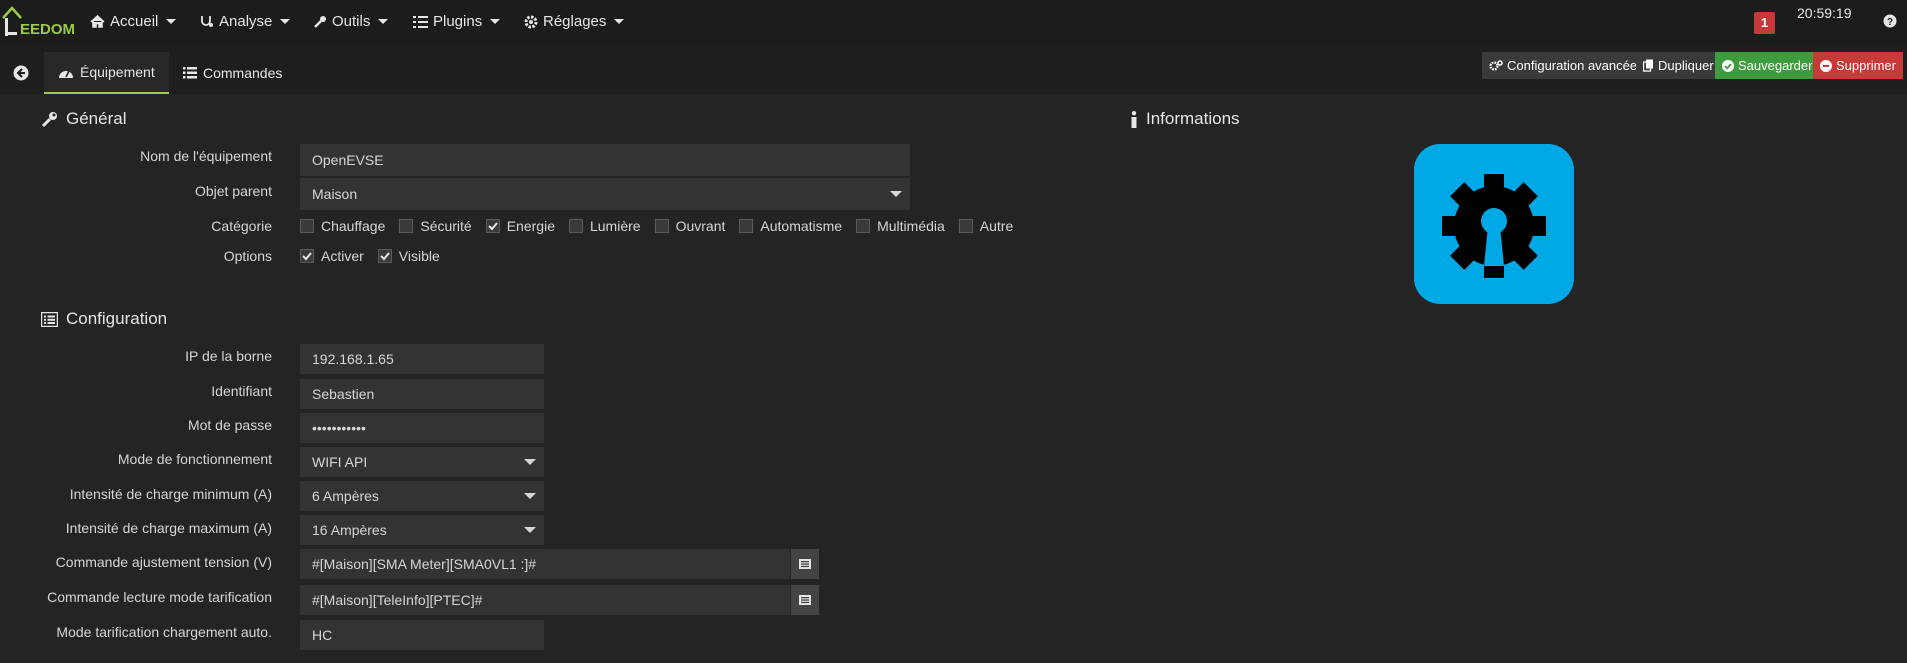  What do you see at coordinates (133, 21) in the screenshot?
I see `nav-accueil: Accueil` at bounding box center [133, 21].